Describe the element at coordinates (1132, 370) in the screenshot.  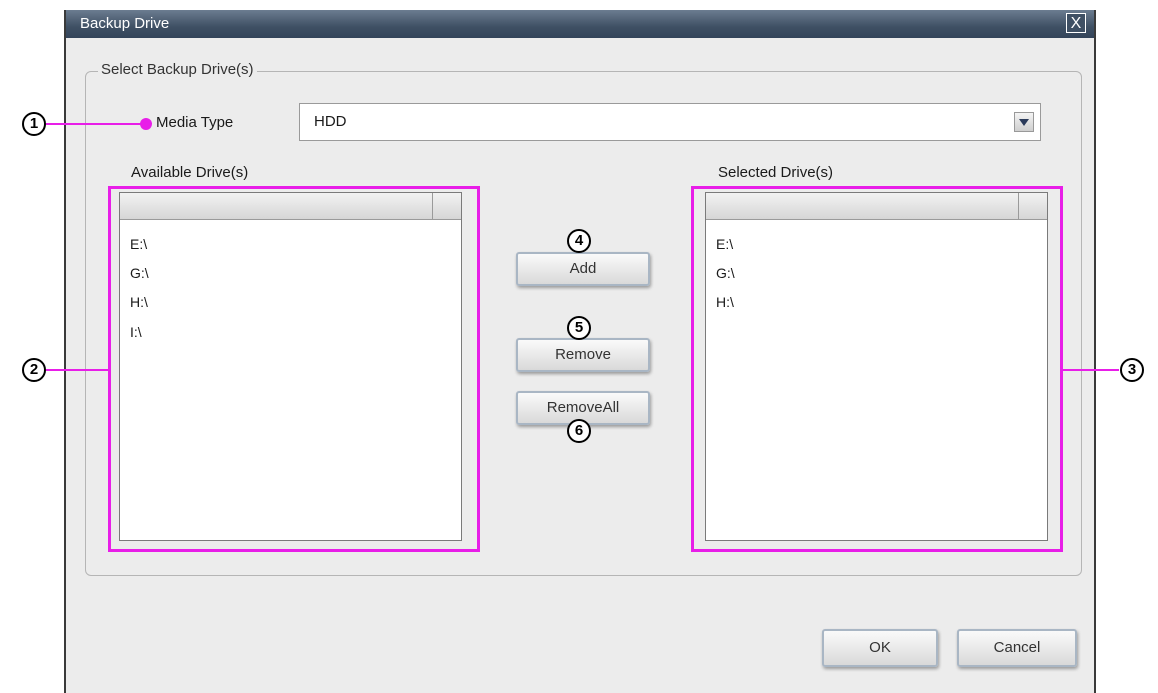
I see `callout-3: 3` at that location.